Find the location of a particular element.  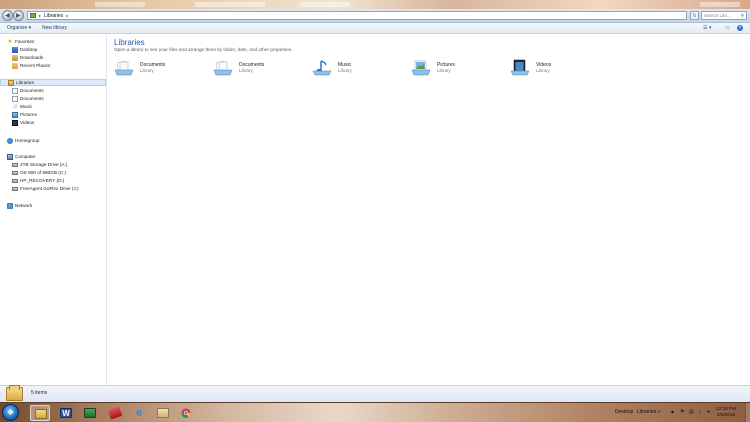

nav-desktop-label: Desktop is located at coordinates (29, 49).